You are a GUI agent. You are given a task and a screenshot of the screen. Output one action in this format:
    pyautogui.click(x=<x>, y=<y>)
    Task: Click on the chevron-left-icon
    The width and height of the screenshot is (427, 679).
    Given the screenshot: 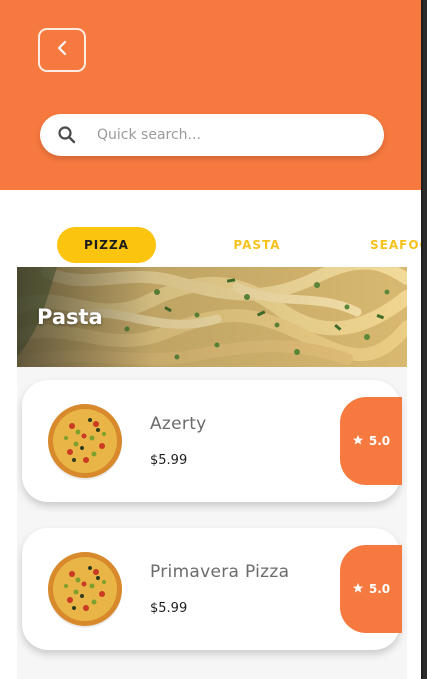 What is the action you would take?
    pyautogui.click(x=62, y=50)
    